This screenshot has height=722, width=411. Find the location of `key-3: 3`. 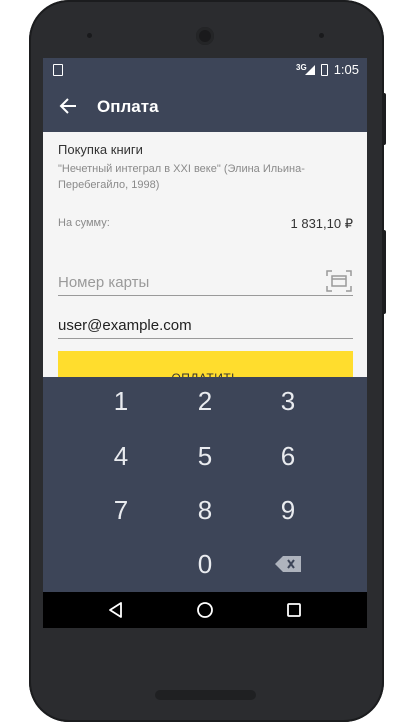

key-3: 3 is located at coordinates (288, 401).